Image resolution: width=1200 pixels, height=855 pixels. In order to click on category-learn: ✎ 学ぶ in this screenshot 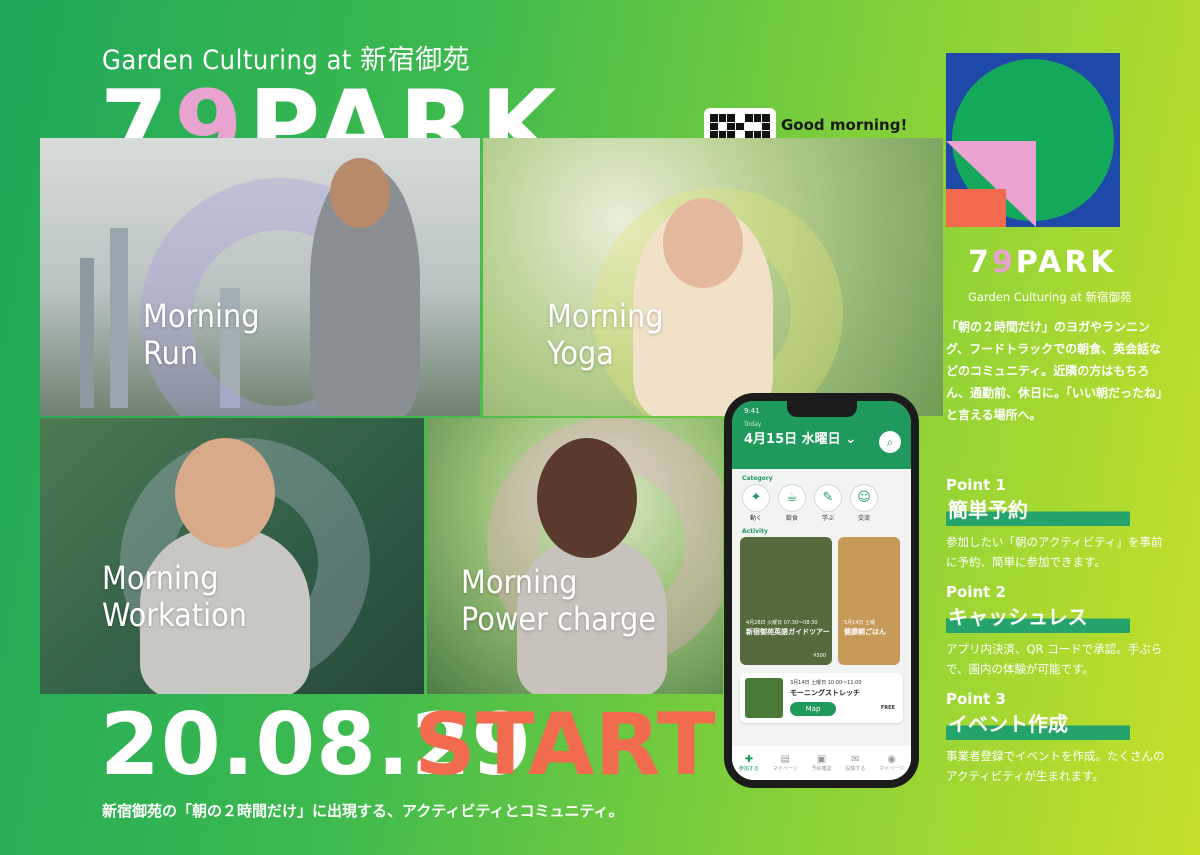, I will do `click(828, 503)`.